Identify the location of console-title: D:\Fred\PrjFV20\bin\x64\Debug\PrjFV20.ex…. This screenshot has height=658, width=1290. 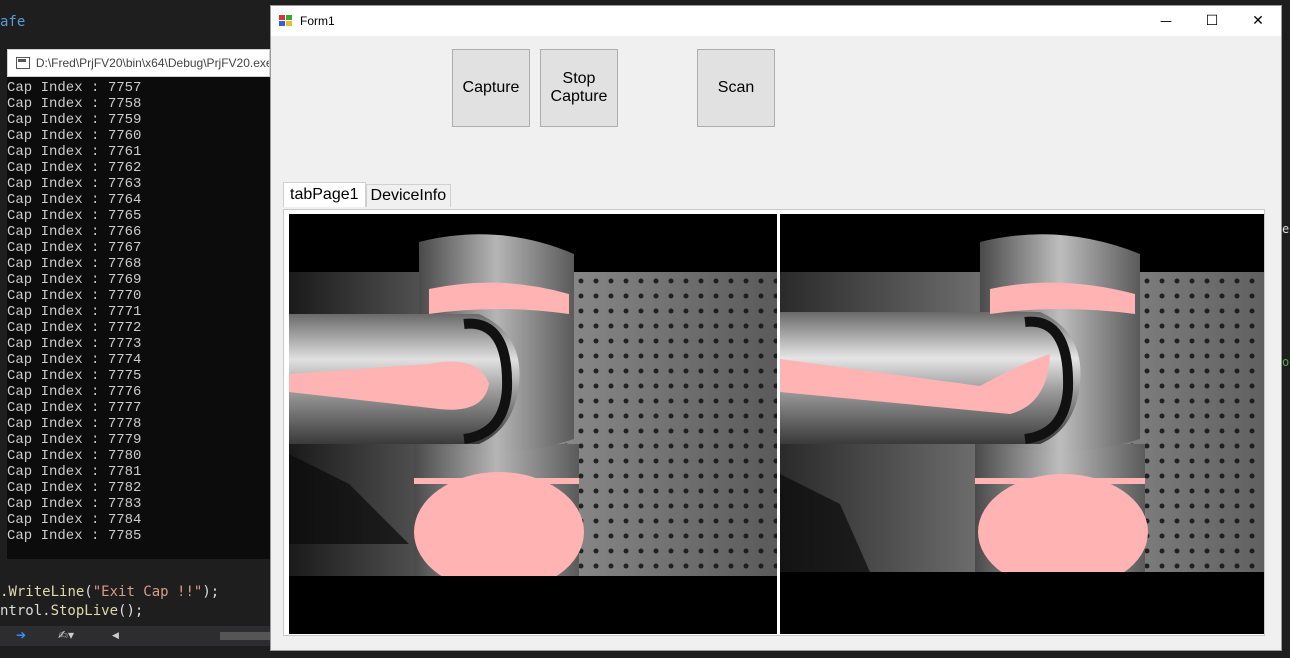
(152, 63).